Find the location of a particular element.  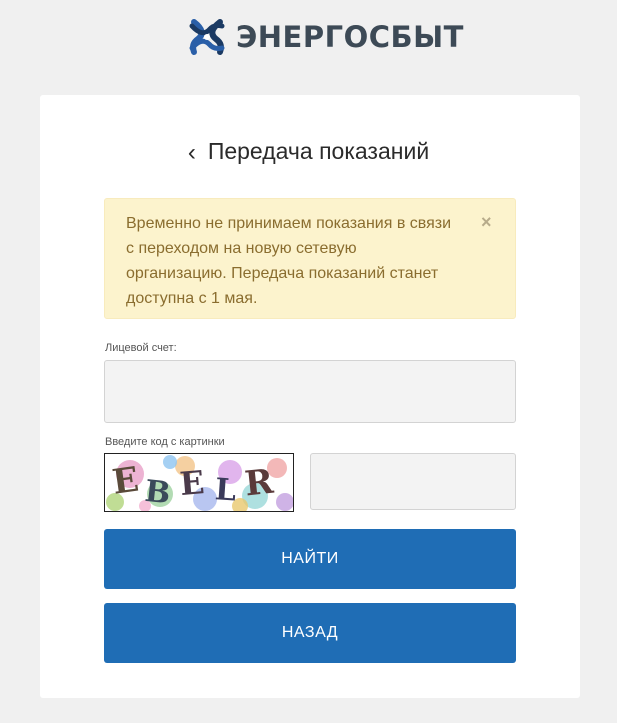

close-icon: × is located at coordinates (486, 222).